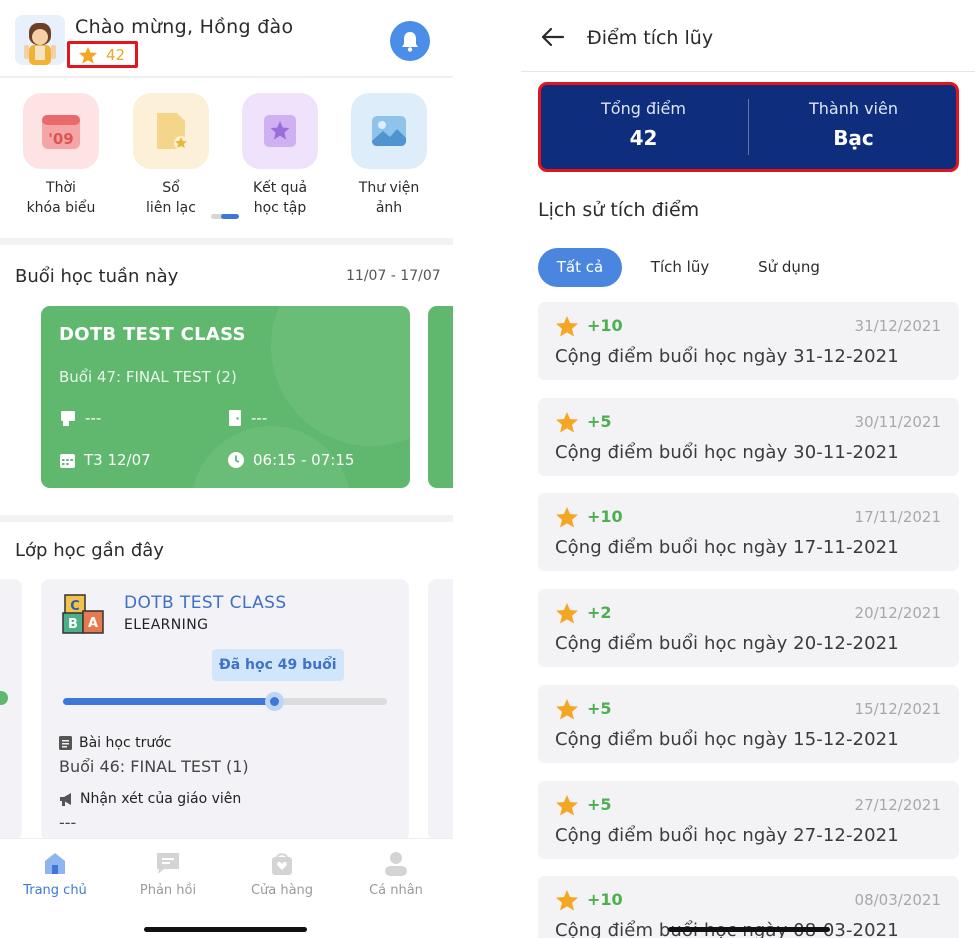 This screenshot has width=975, height=938. What do you see at coordinates (274, 701) in the screenshot?
I see `progress-knob` at bounding box center [274, 701].